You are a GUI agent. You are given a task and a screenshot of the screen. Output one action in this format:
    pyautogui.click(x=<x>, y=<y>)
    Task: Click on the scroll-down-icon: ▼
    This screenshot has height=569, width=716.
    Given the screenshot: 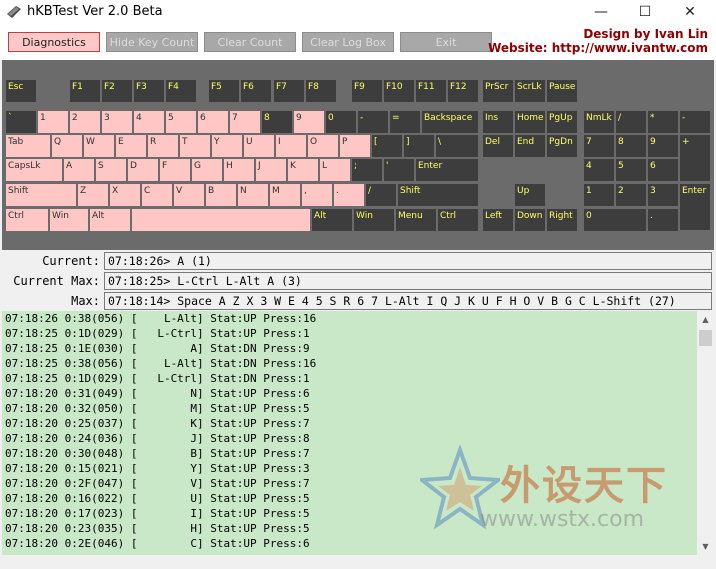 What is the action you would take?
    pyautogui.click(x=705, y=546)
    